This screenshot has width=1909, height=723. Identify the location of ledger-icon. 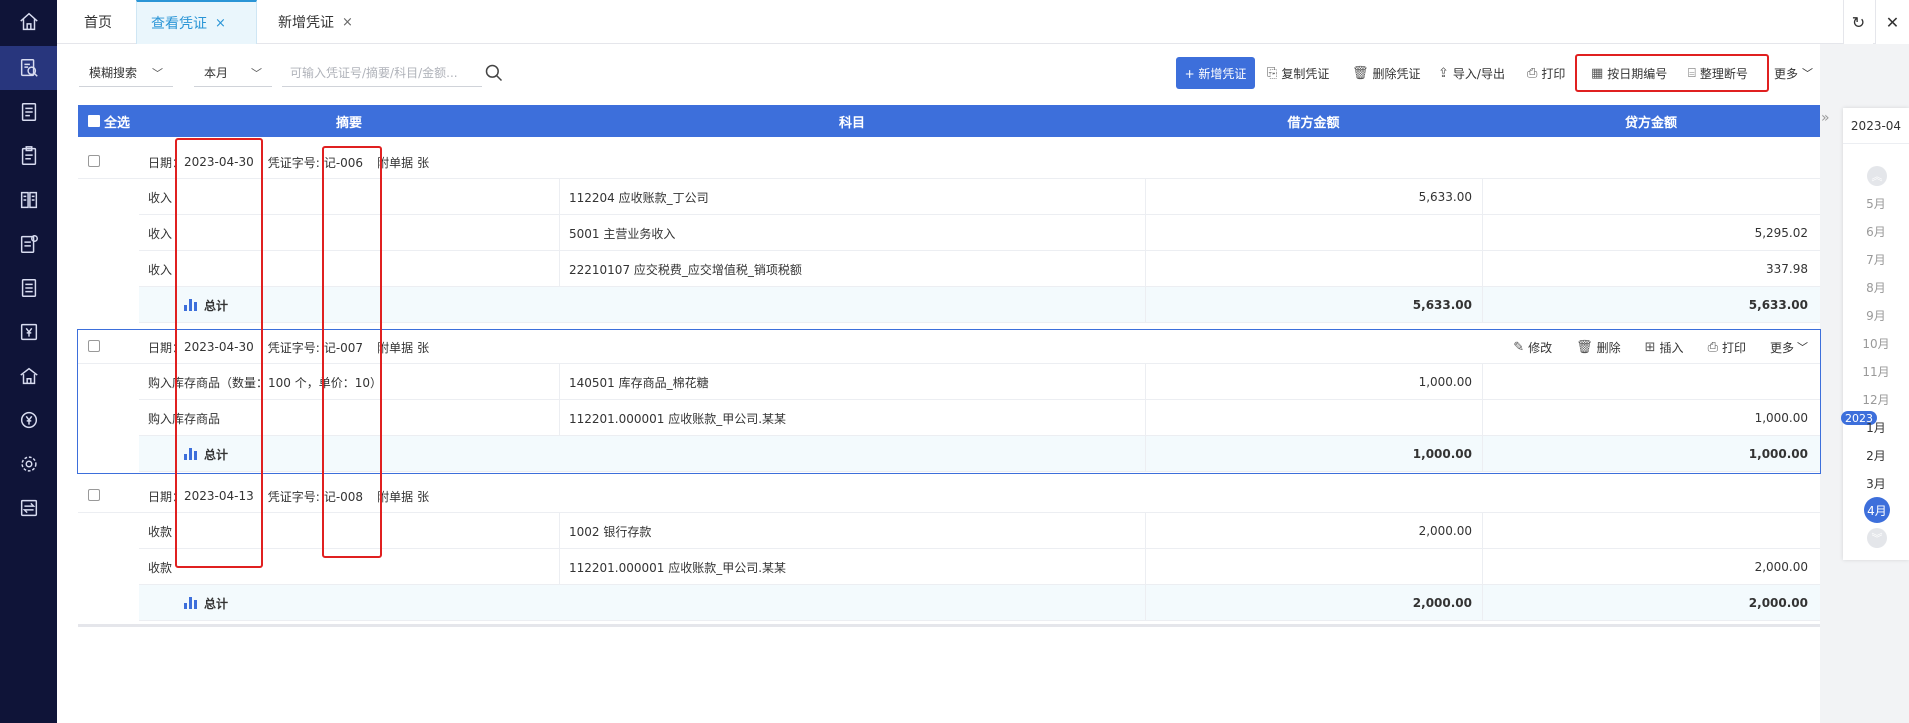
(28, 200).